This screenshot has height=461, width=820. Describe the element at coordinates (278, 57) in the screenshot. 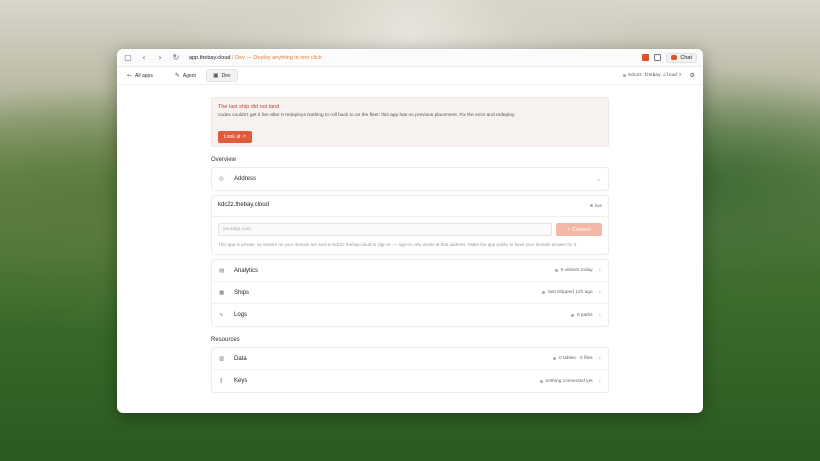

I see `url-subtitle: Dev — Deploy anything in one click` at that location.